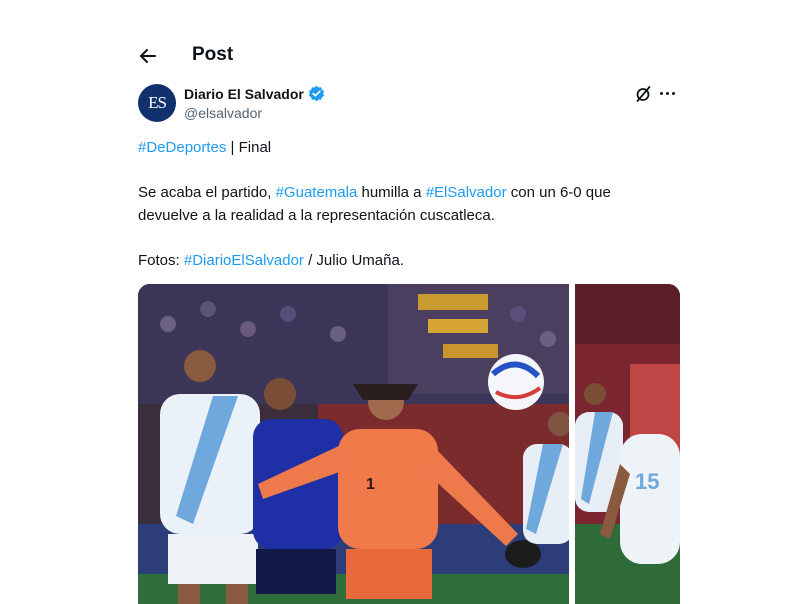 The image size is (805, 604). What do you see at coordinates (182, 147) in the screenshot?
I see `hashtag-link: #DeDeportes` at bounding box center [182, 147].